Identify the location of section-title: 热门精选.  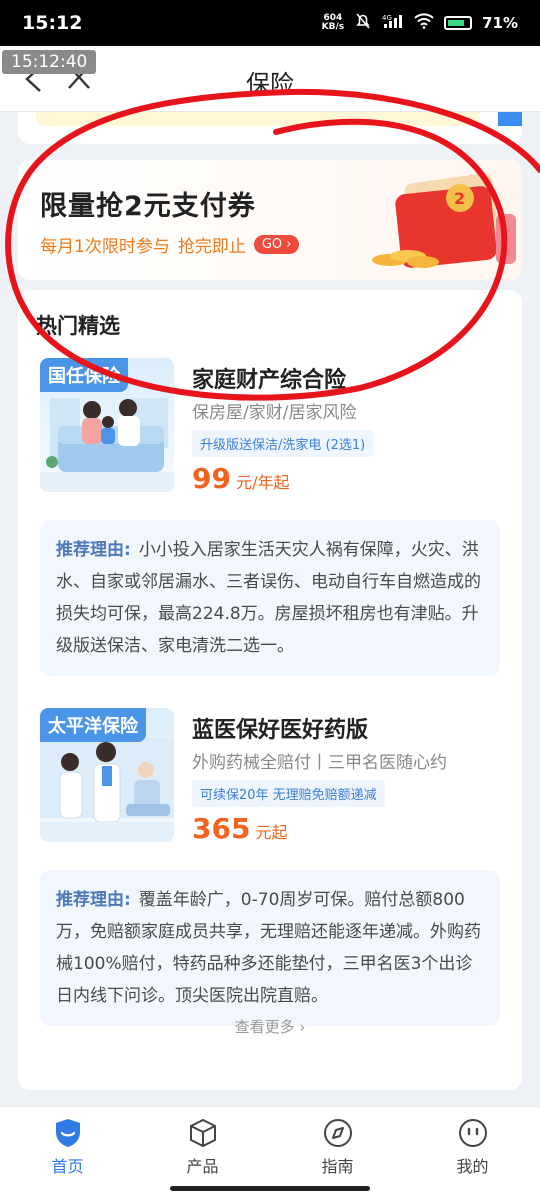
(78, 326).